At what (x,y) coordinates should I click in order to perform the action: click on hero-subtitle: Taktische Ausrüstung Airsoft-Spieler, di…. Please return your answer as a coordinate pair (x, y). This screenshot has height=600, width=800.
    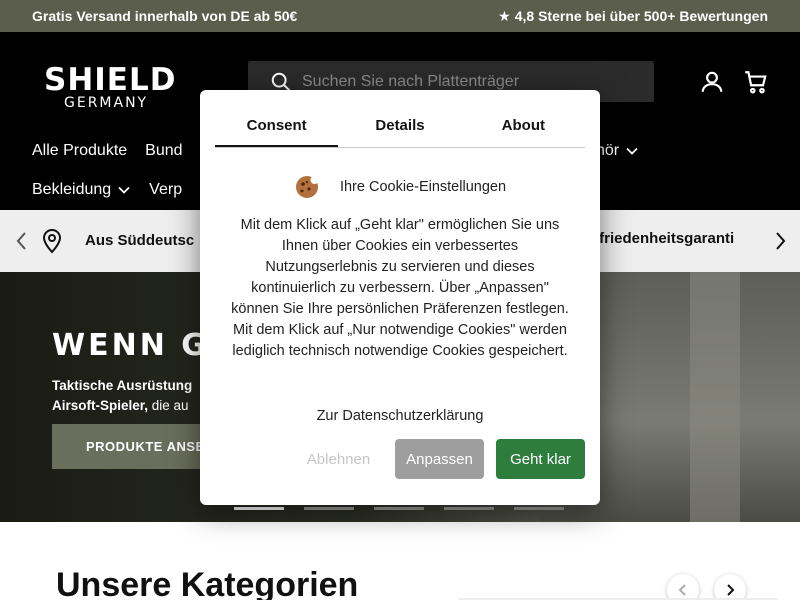
    Looking at the image, I should click on (122, 396).